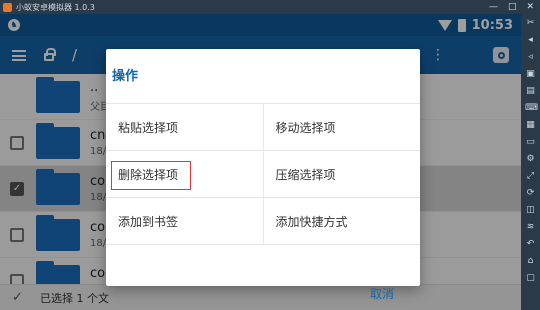 The width and height of the screenshot is (540, 310). I want to click on minimize-button: —, so click(493, 7).